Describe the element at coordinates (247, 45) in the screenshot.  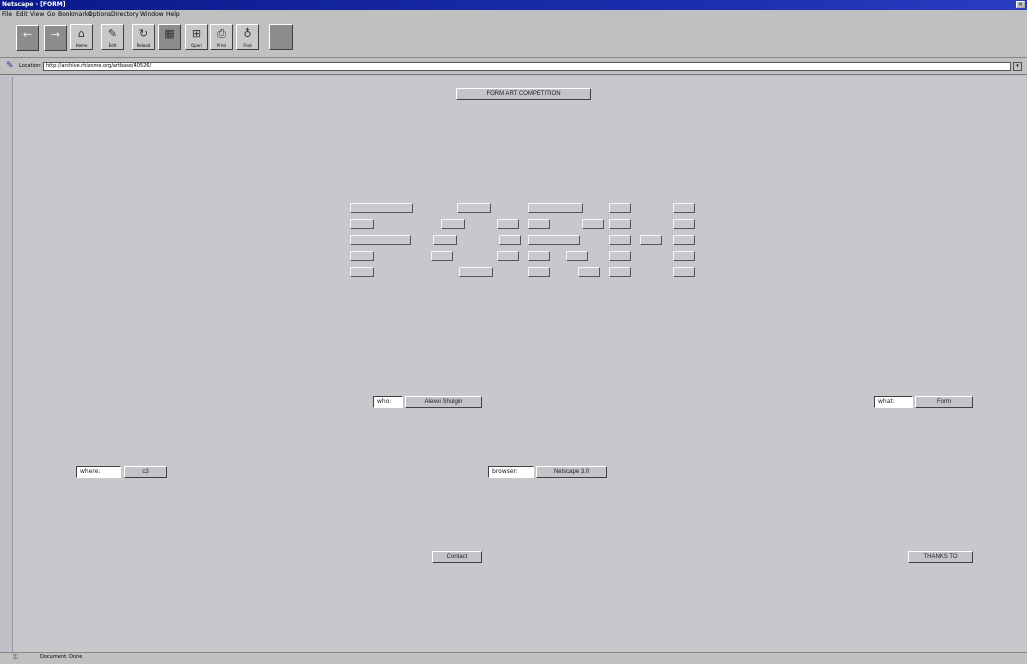
I see `find-label: Find` at that location.